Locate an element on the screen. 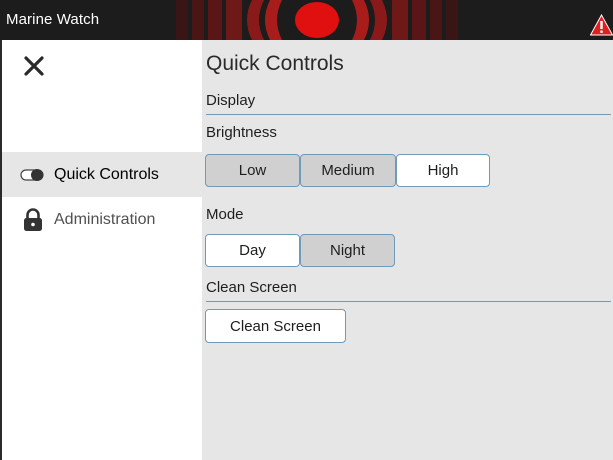 Image resolution: width=613 pixels, height=460 pixels. brightness-segmented-control: Low Medium High is located at coordinates (347, 170).